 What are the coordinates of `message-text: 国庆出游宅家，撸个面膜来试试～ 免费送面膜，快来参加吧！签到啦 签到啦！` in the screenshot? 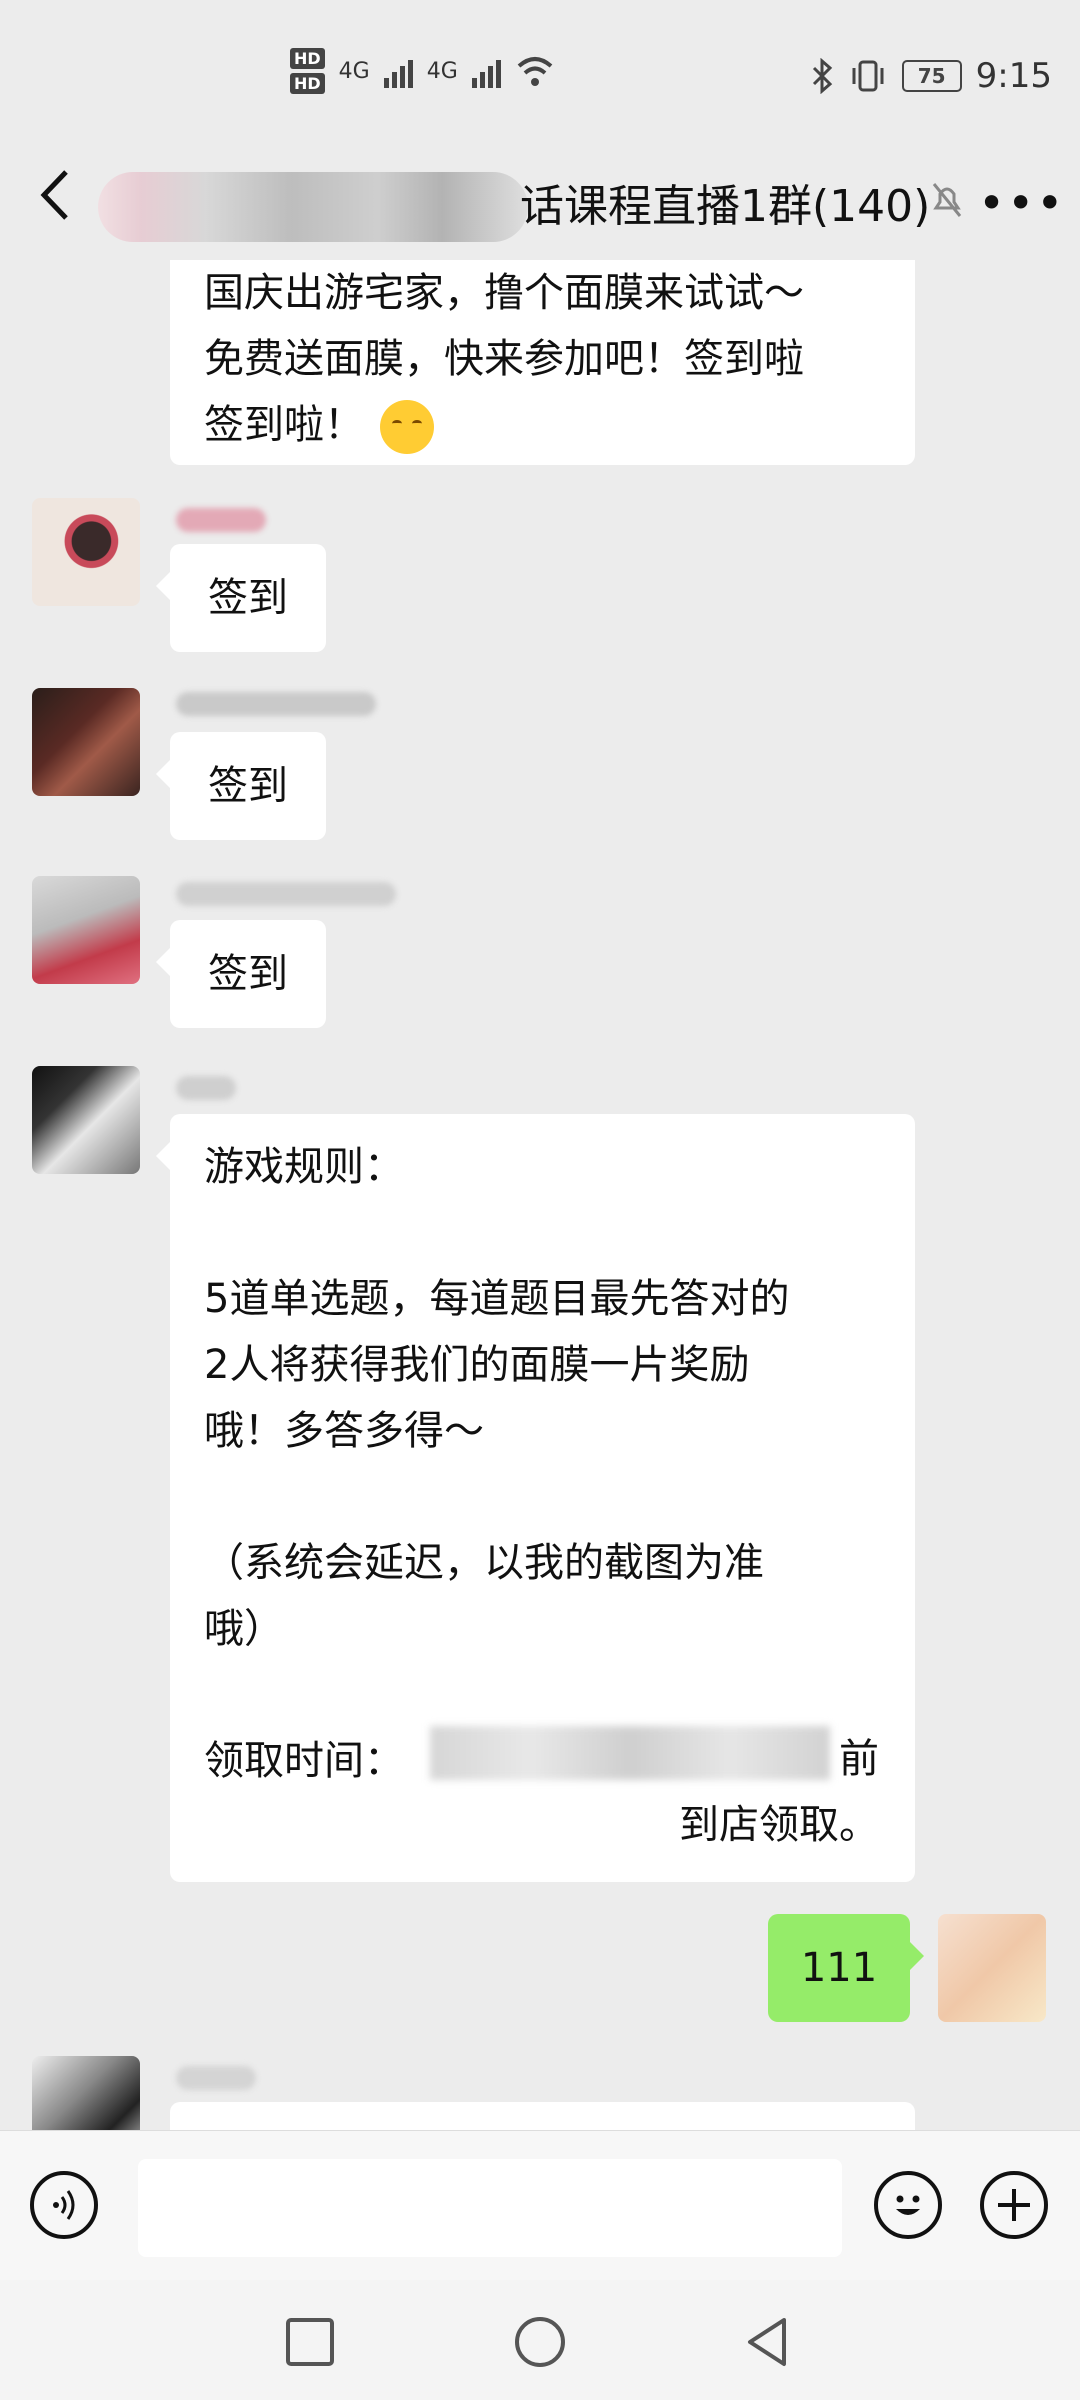 It's located at (504, 359).